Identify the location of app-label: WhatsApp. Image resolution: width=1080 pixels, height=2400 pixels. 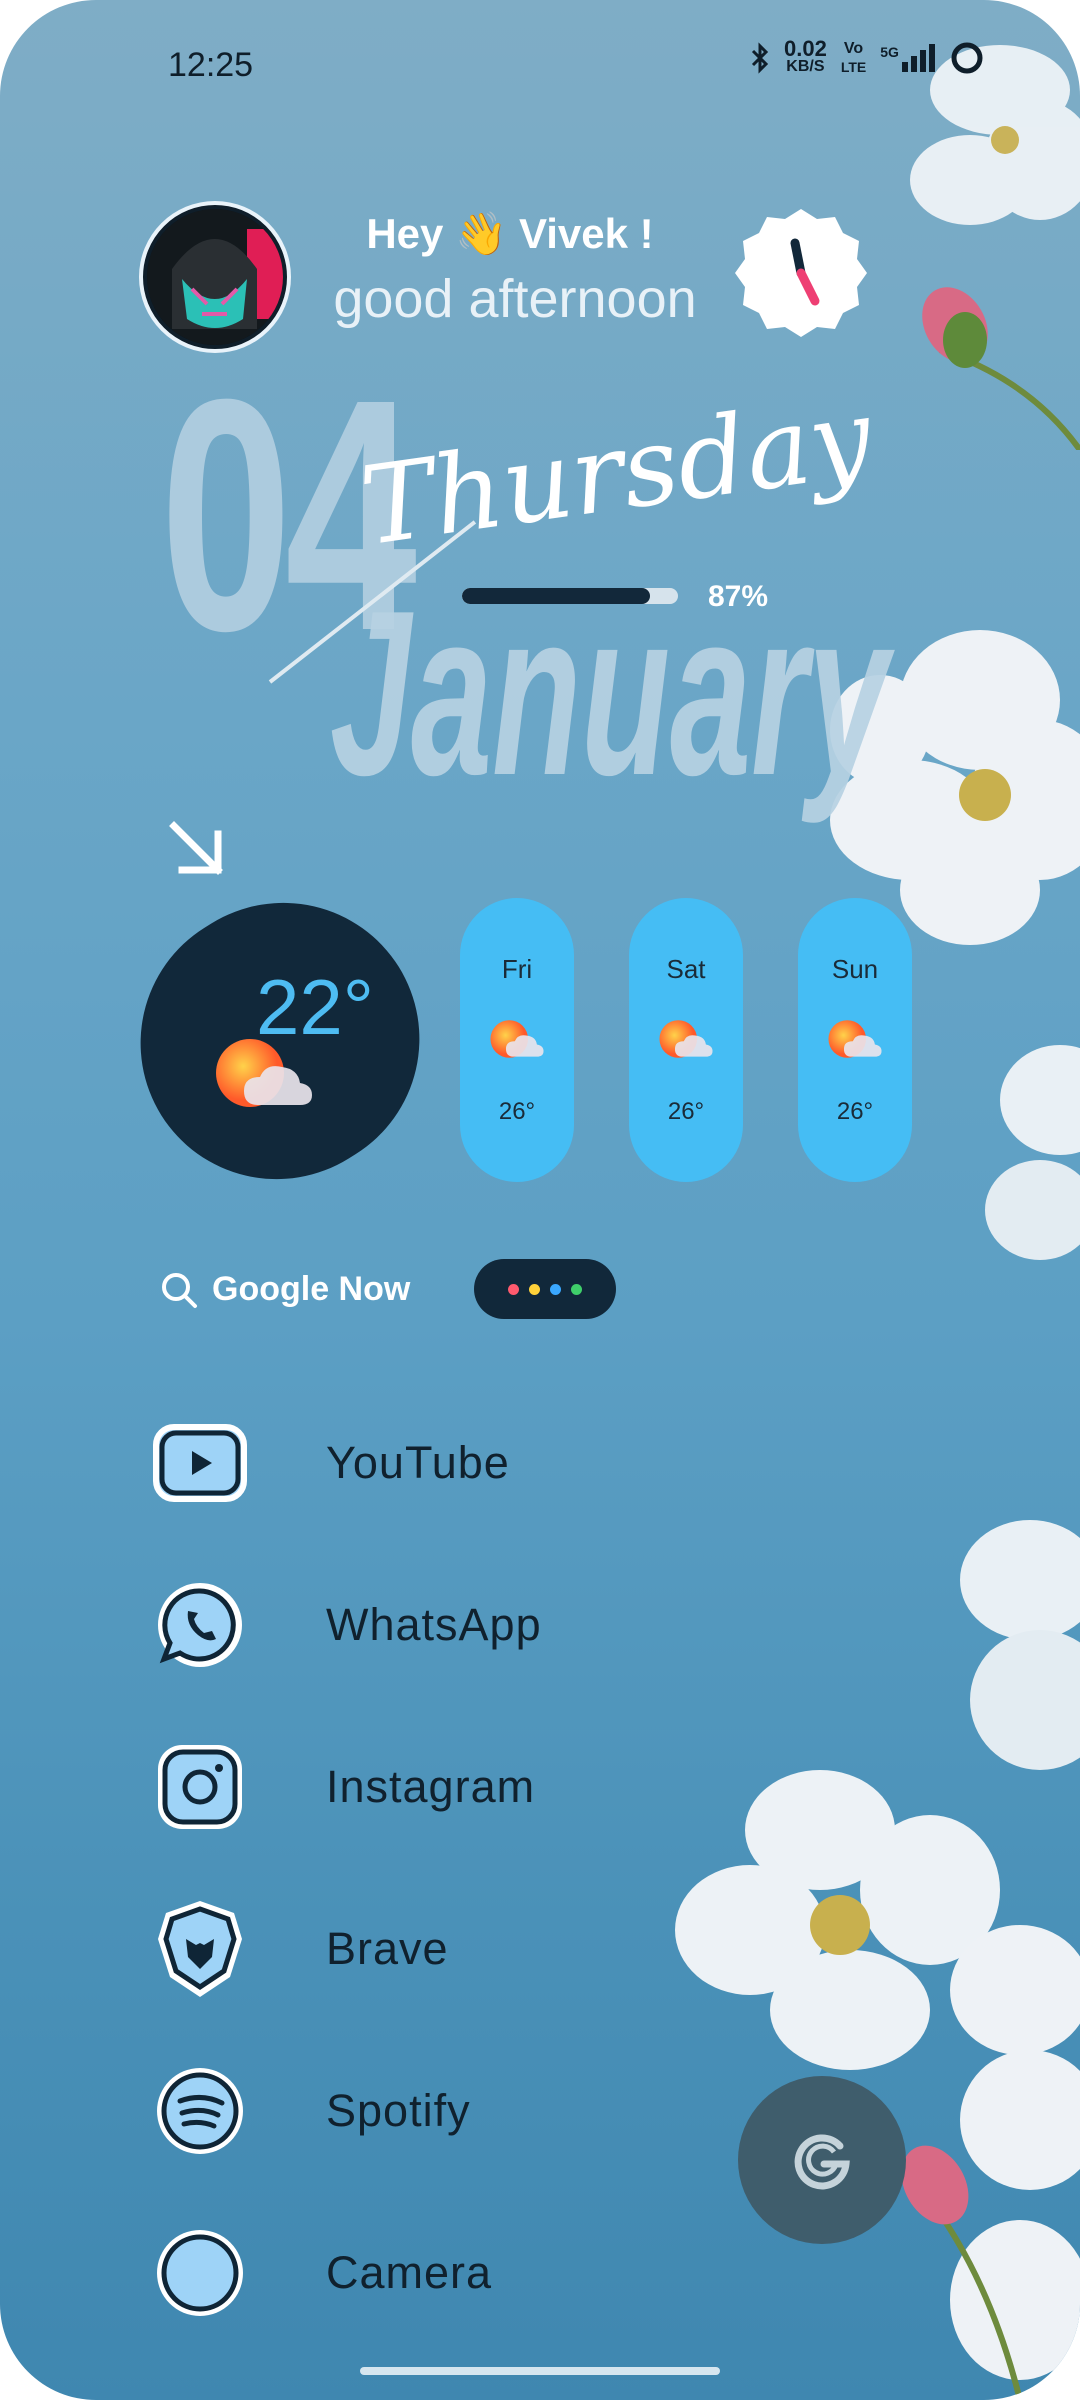
(434, 1624).